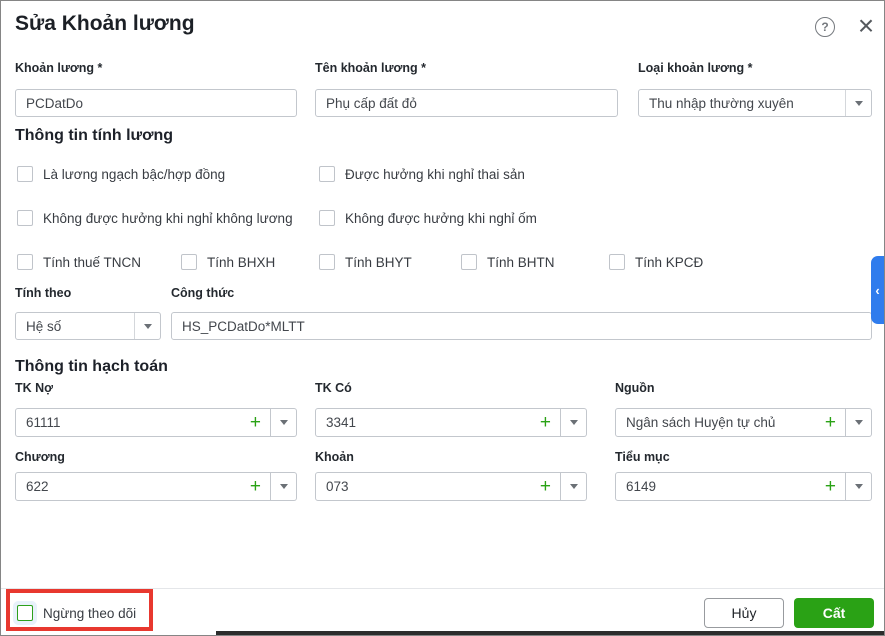 This screenshot has height=636, width=885. I want to click on nguon-label: Nguồn, so click(635, 388).